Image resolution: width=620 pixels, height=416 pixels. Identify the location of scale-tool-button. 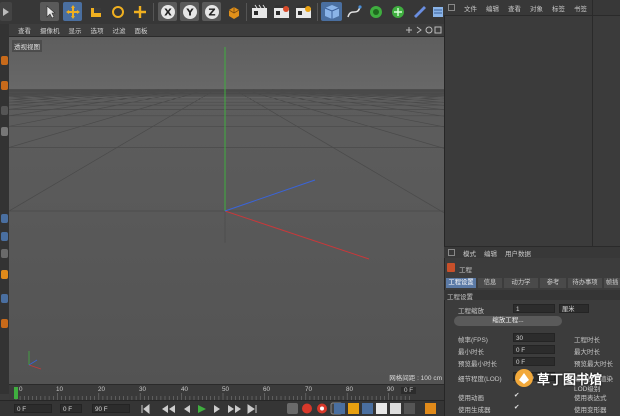
(95, 11).